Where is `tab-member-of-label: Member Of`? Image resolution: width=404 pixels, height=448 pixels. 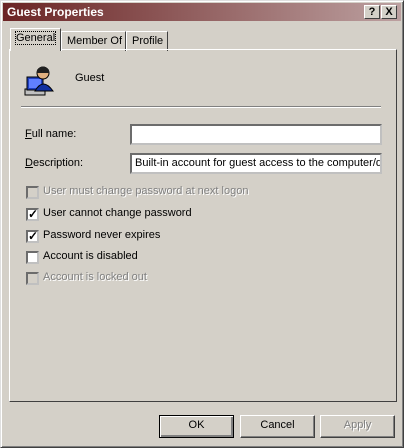
tab-member-of-label: Member Of is located at coordinates (95, 41).